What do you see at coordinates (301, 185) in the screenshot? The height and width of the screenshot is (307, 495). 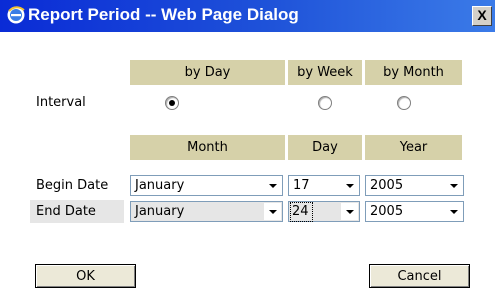 I see `begin-day-value: 17` at bounding box center [301, 185].